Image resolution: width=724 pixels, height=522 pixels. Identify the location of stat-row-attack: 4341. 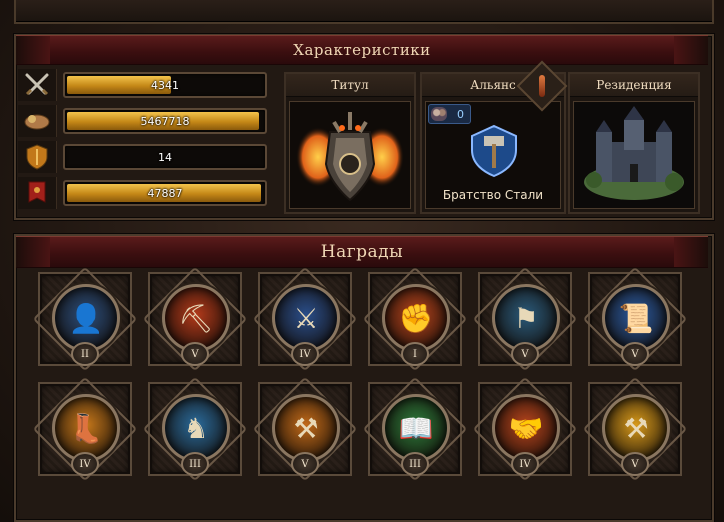
(149, 85).